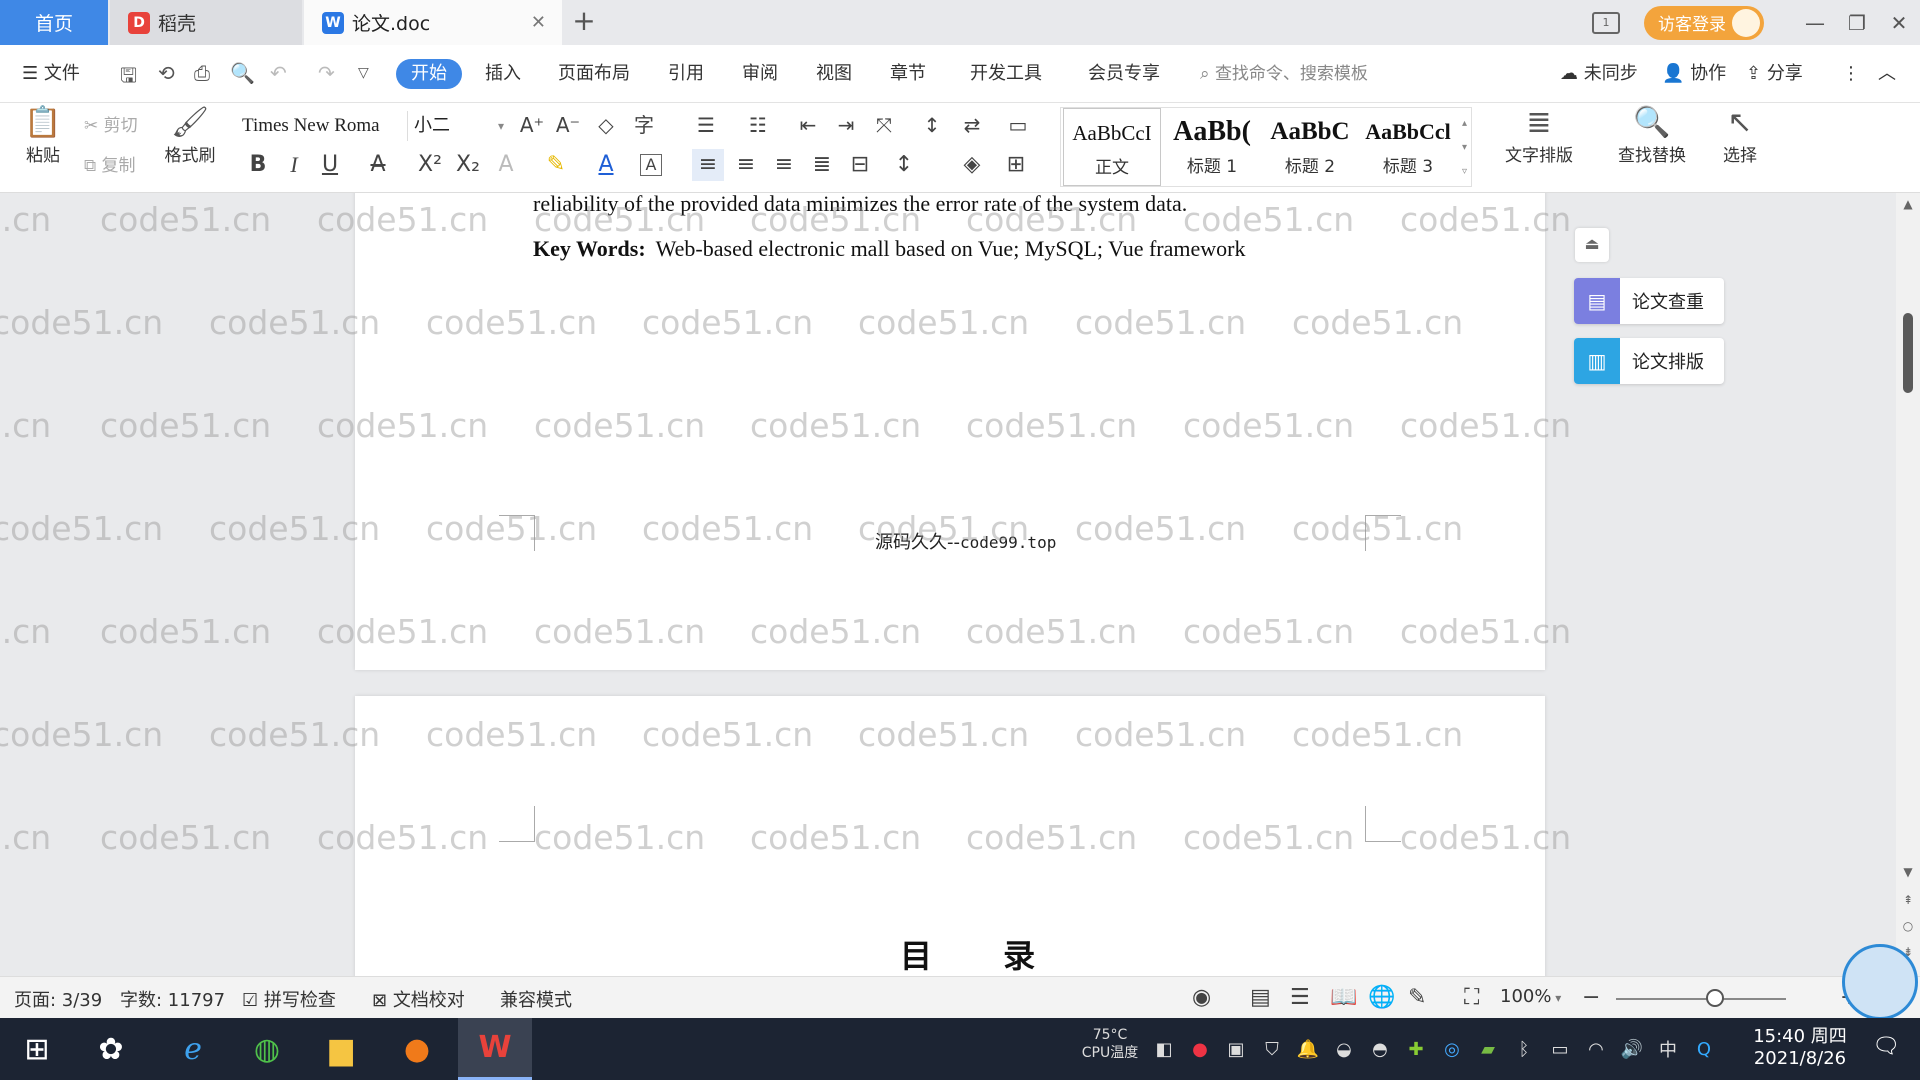 This screenshot has width=1920, height=1080. I want to click on tray-green-icon: ✚, so click(1416, 1049).